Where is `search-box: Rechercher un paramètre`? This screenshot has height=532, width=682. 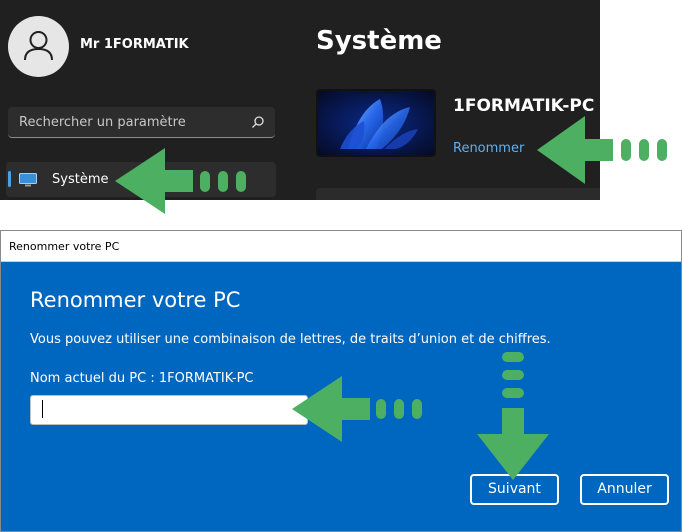
search-box: Rechercher un paramètre is located at coordinates (141, 122).